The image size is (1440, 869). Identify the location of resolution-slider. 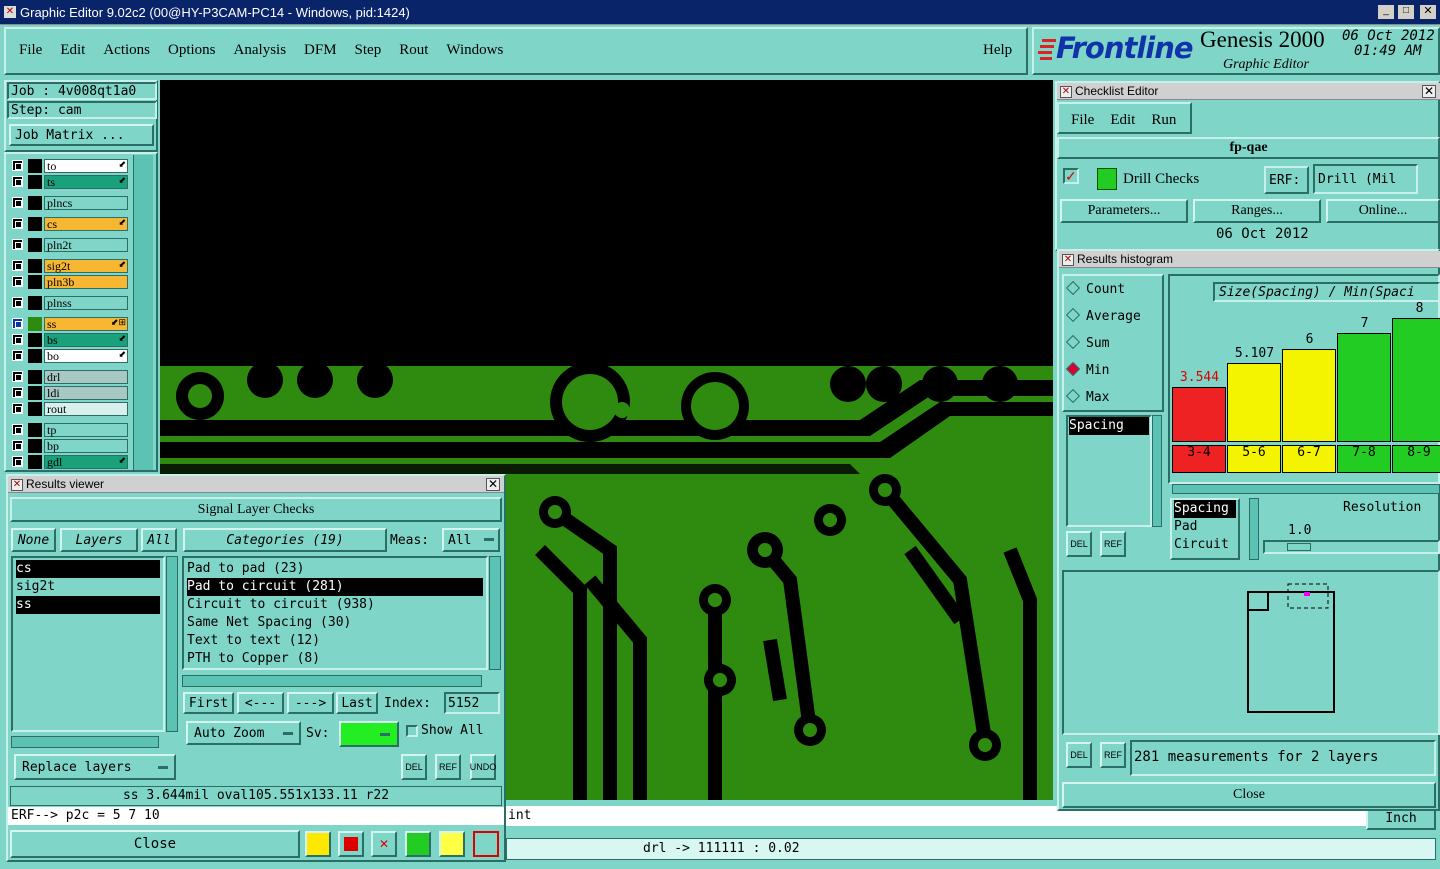
(1351, 547).